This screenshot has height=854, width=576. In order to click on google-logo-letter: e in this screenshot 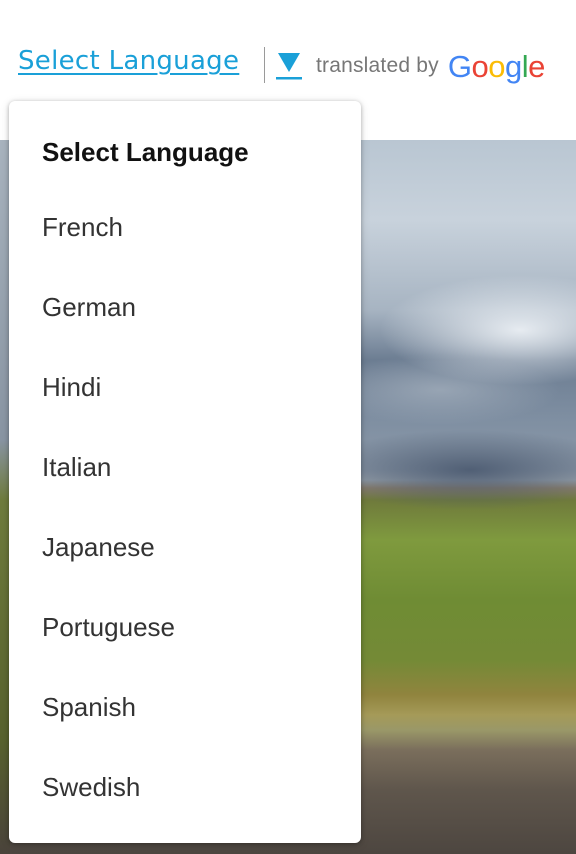, I will do `click(536, 66)`.